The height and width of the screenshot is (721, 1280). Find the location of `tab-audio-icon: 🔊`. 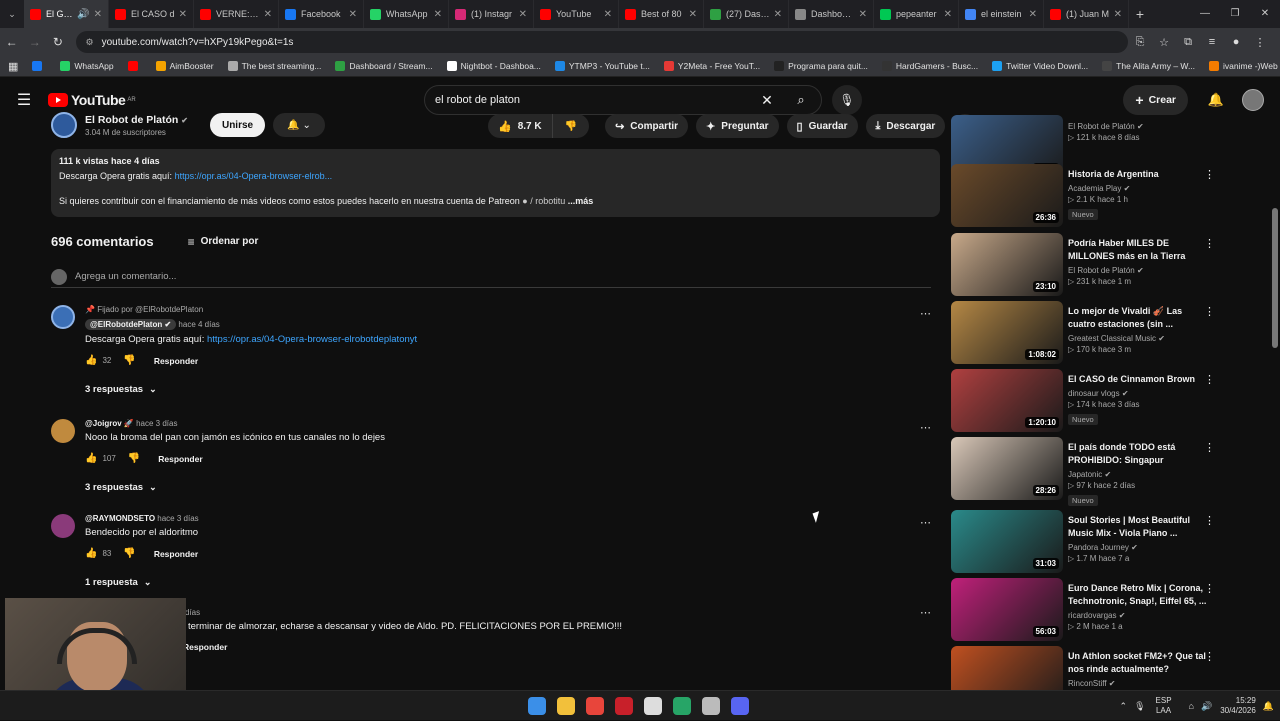

tab-audio-icon: 🔊 is located at coordinates (83, 14).